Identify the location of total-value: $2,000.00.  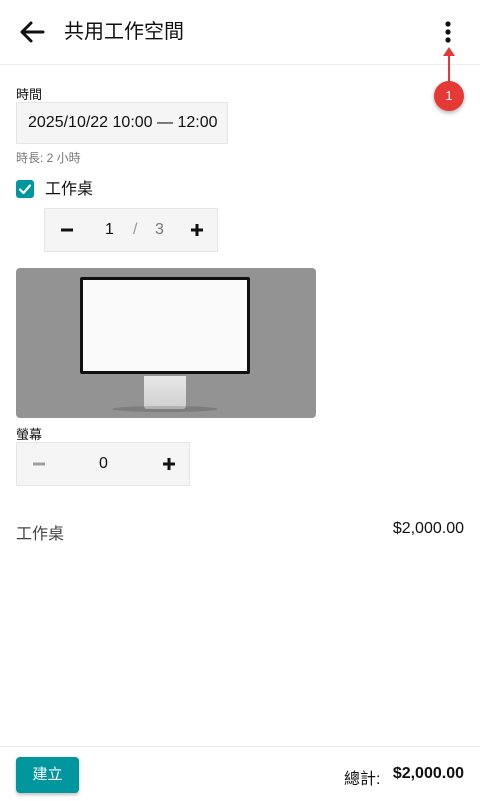
(428, 773).